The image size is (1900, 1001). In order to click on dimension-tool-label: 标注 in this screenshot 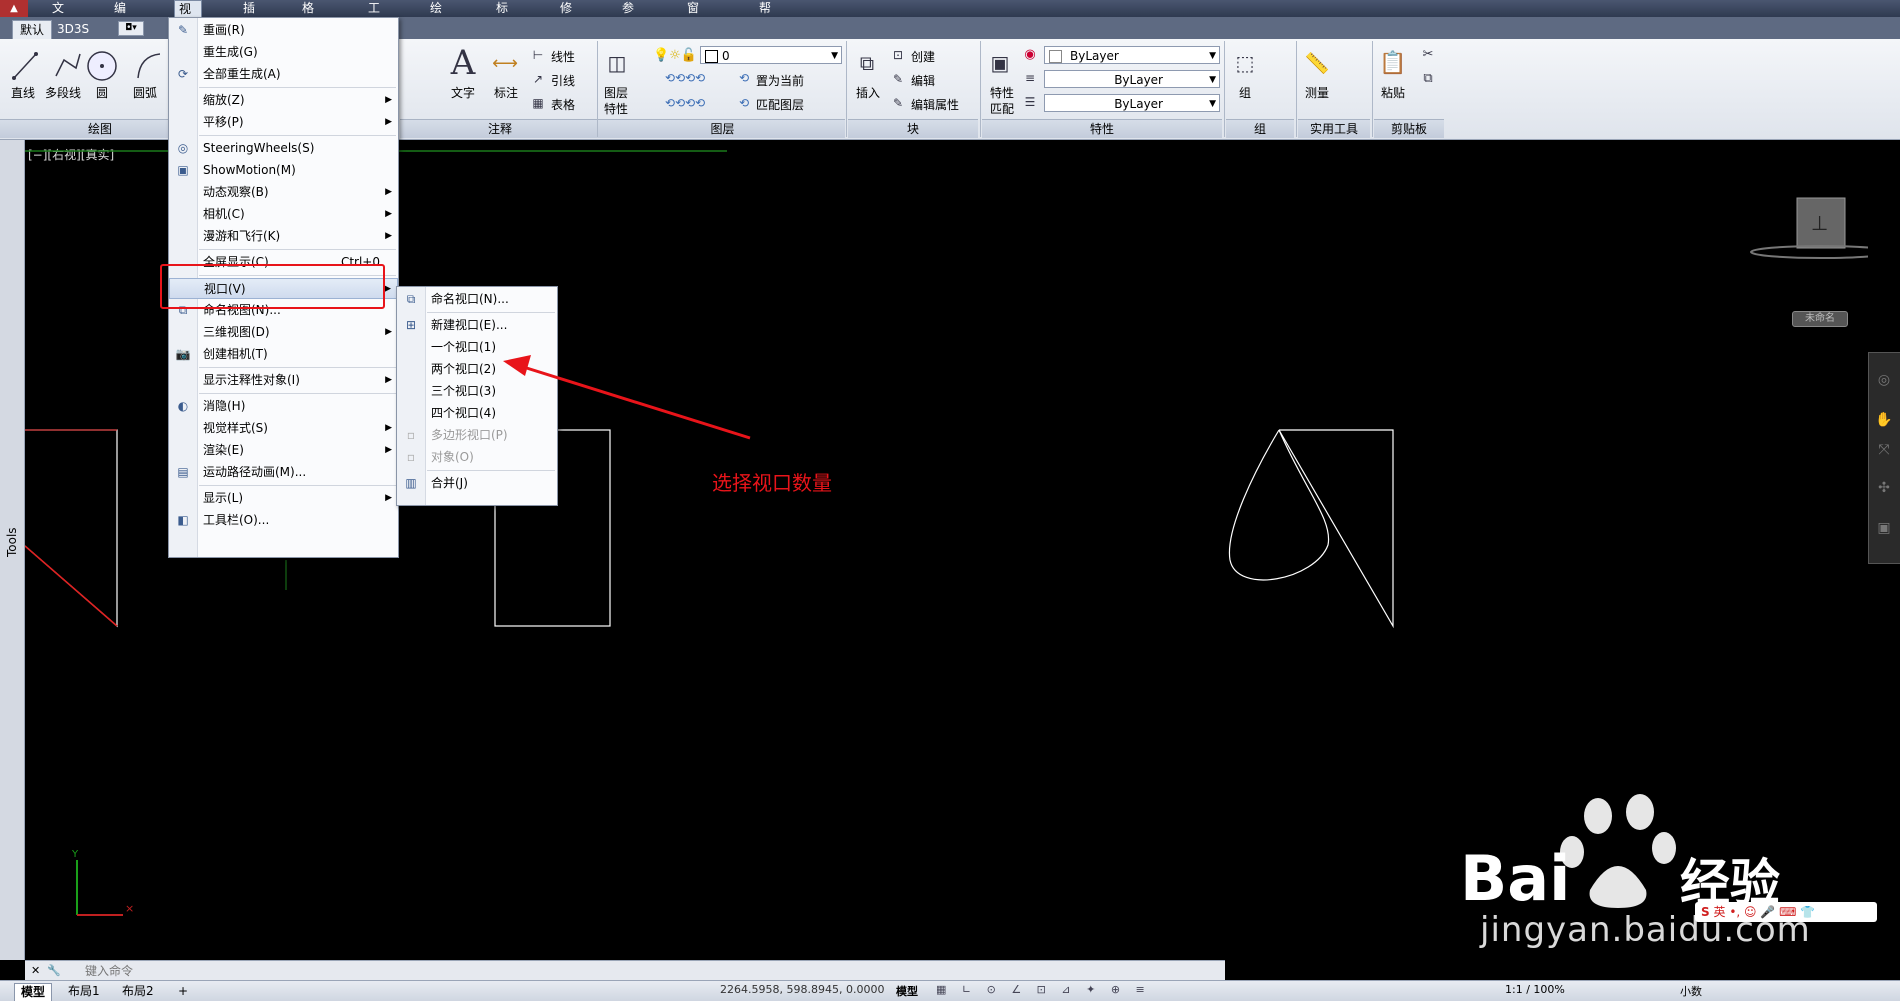, I will do `click(506, 92)`.